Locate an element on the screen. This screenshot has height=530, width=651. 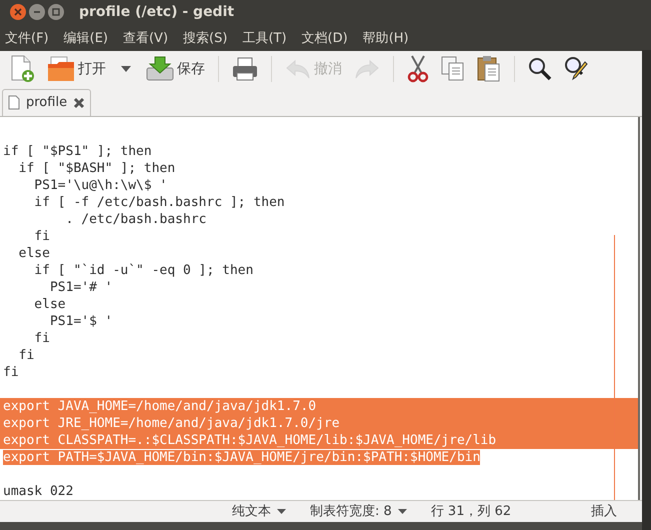
undo-arrow-icon is located at coordinates (298, 69).